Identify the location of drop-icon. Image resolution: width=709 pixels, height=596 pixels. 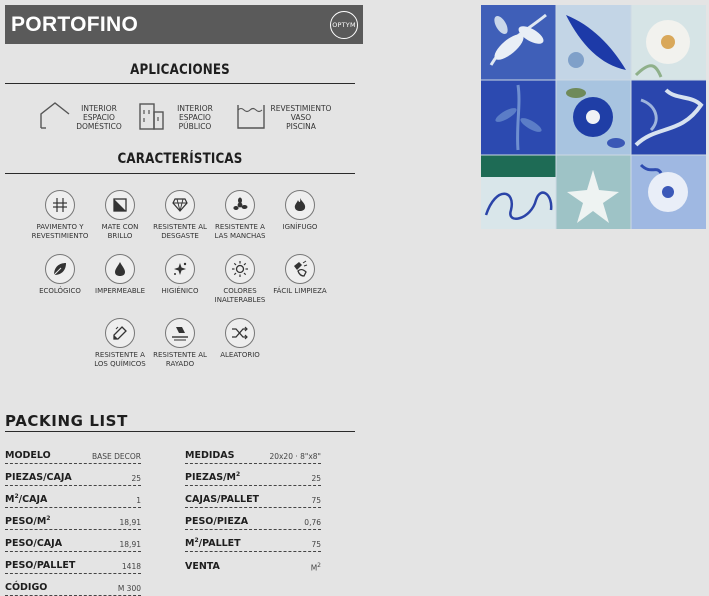
(120, 269).